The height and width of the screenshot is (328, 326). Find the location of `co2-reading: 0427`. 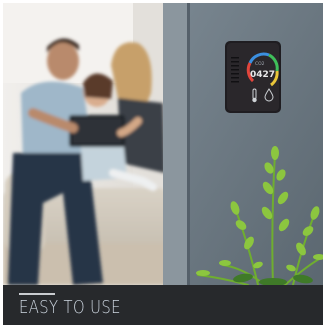

co2-reading: 0427 is located at coordinates (262, 75).